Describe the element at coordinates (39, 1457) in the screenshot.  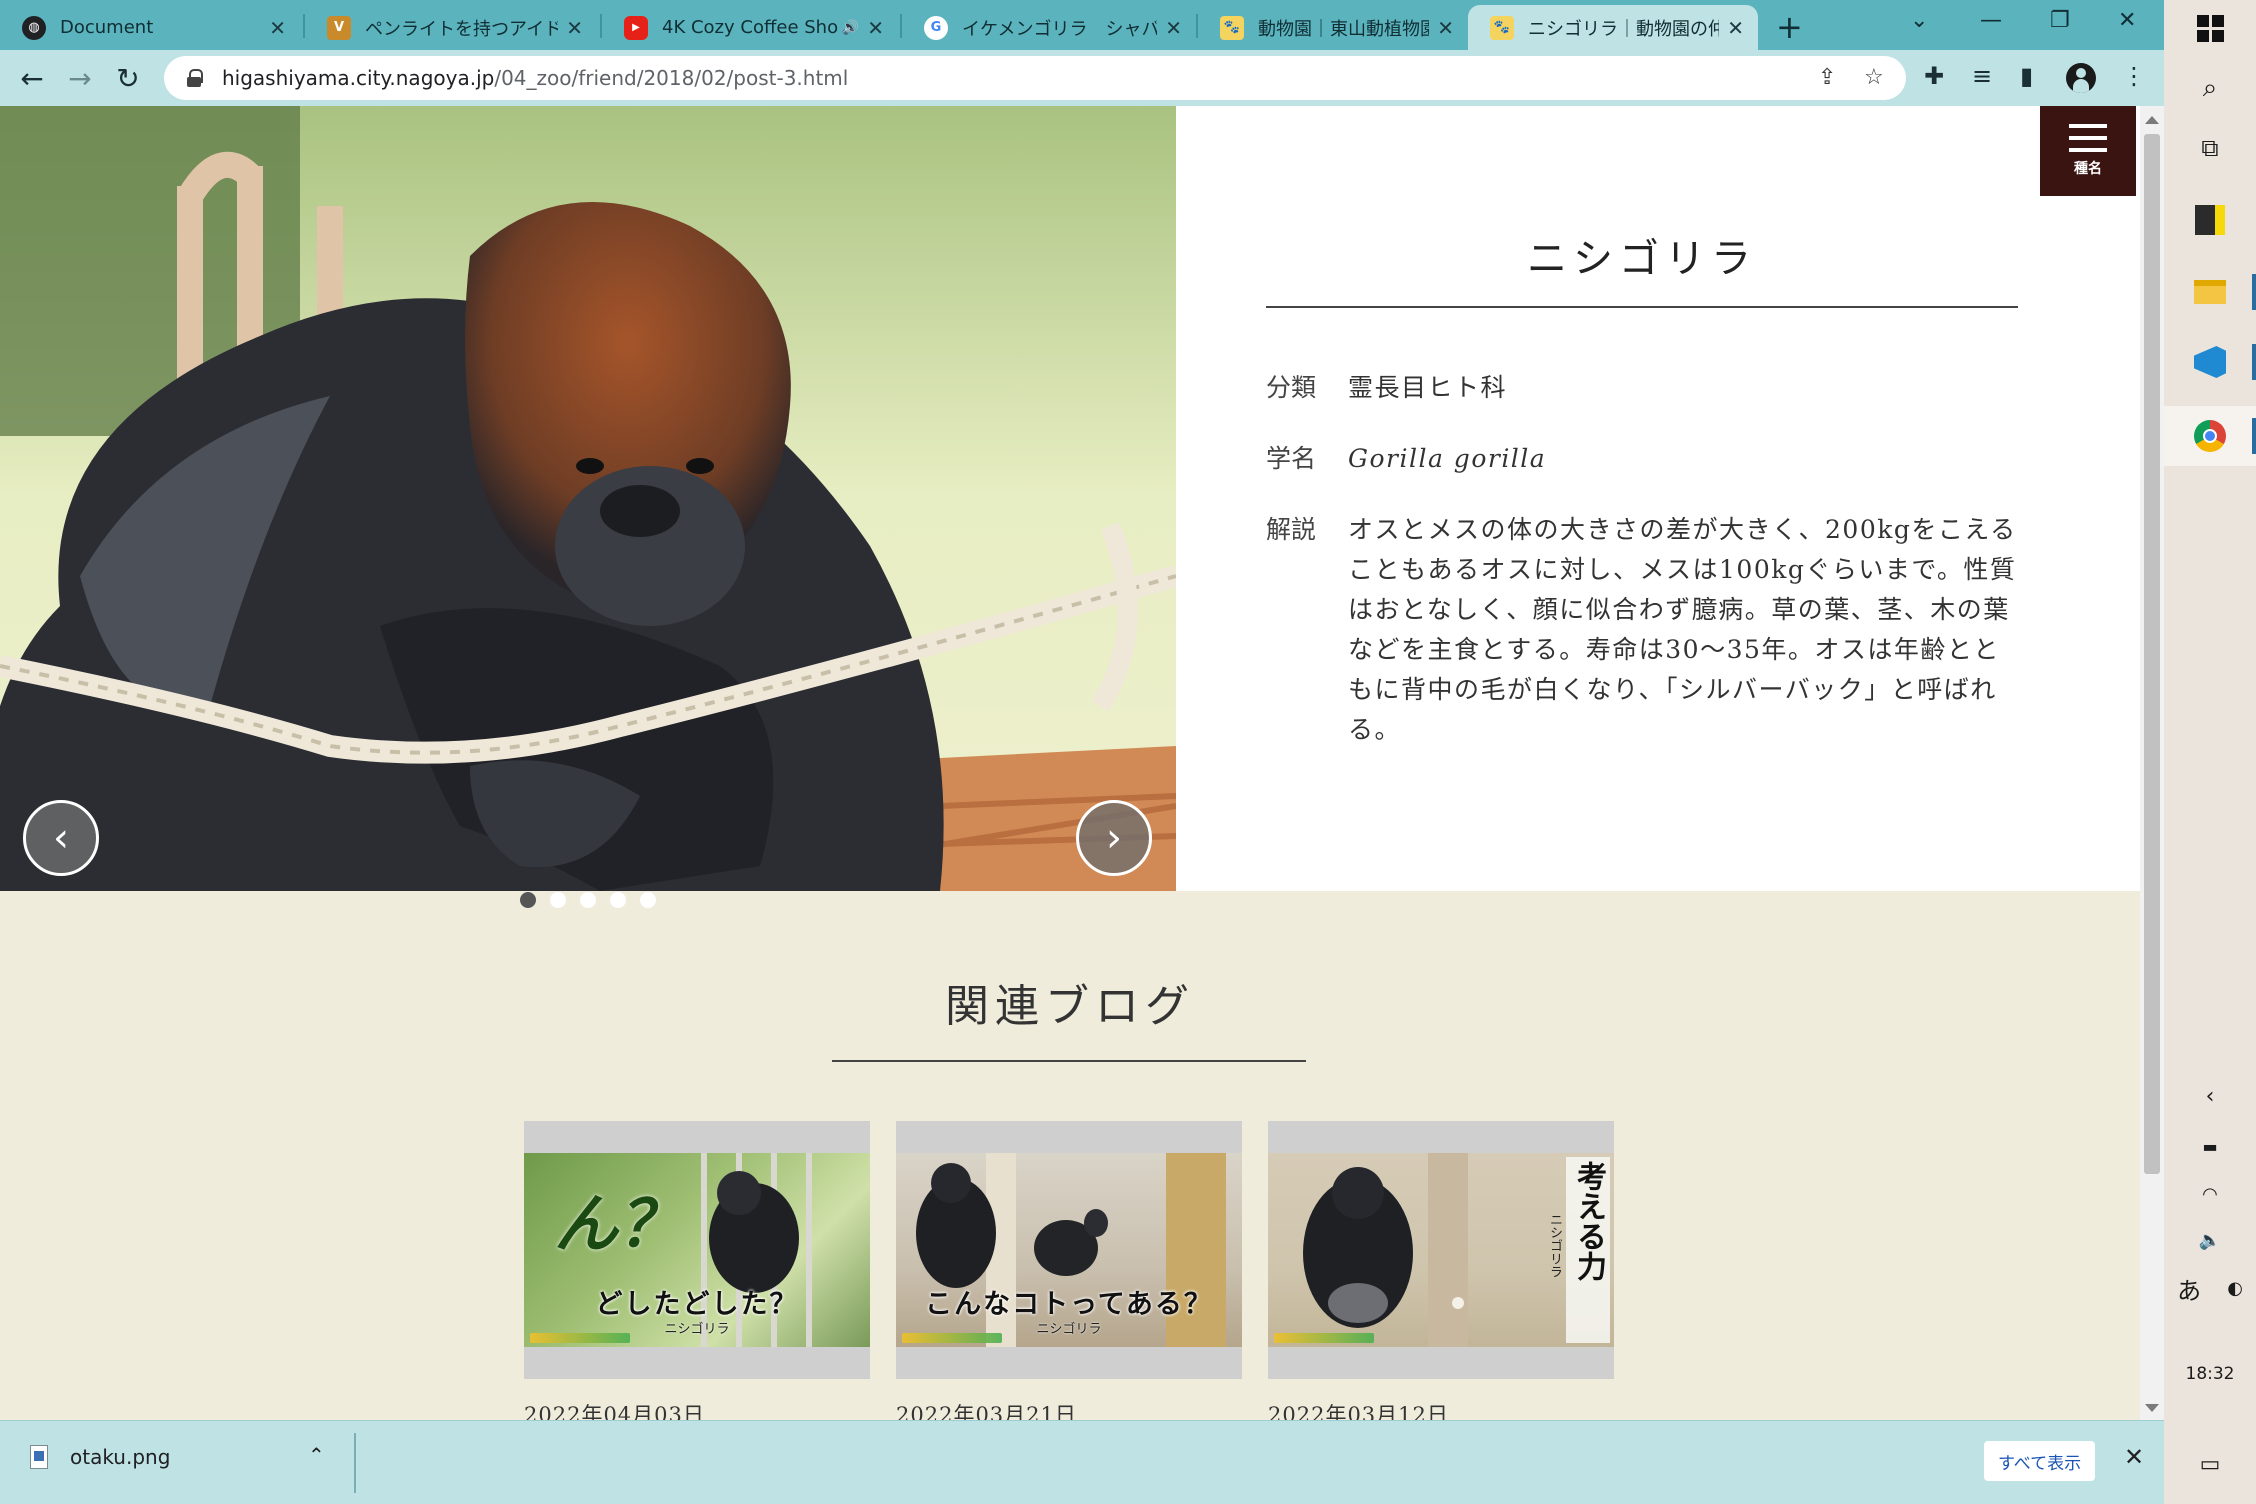
I see `image-file-icon` at that location.